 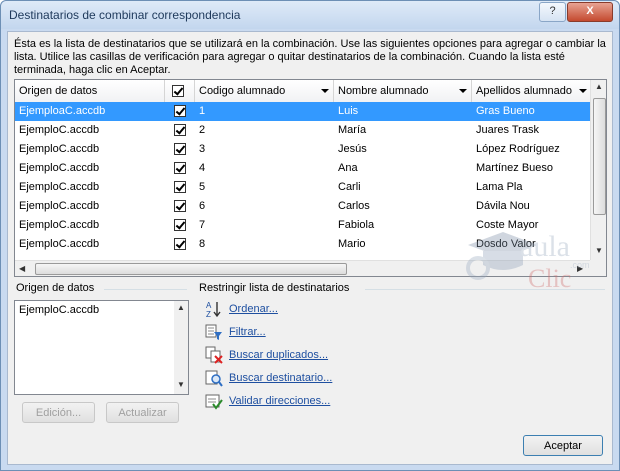 I want to click on aulaclic-watermark: aula .com Clic, so click(x=518, y=260).